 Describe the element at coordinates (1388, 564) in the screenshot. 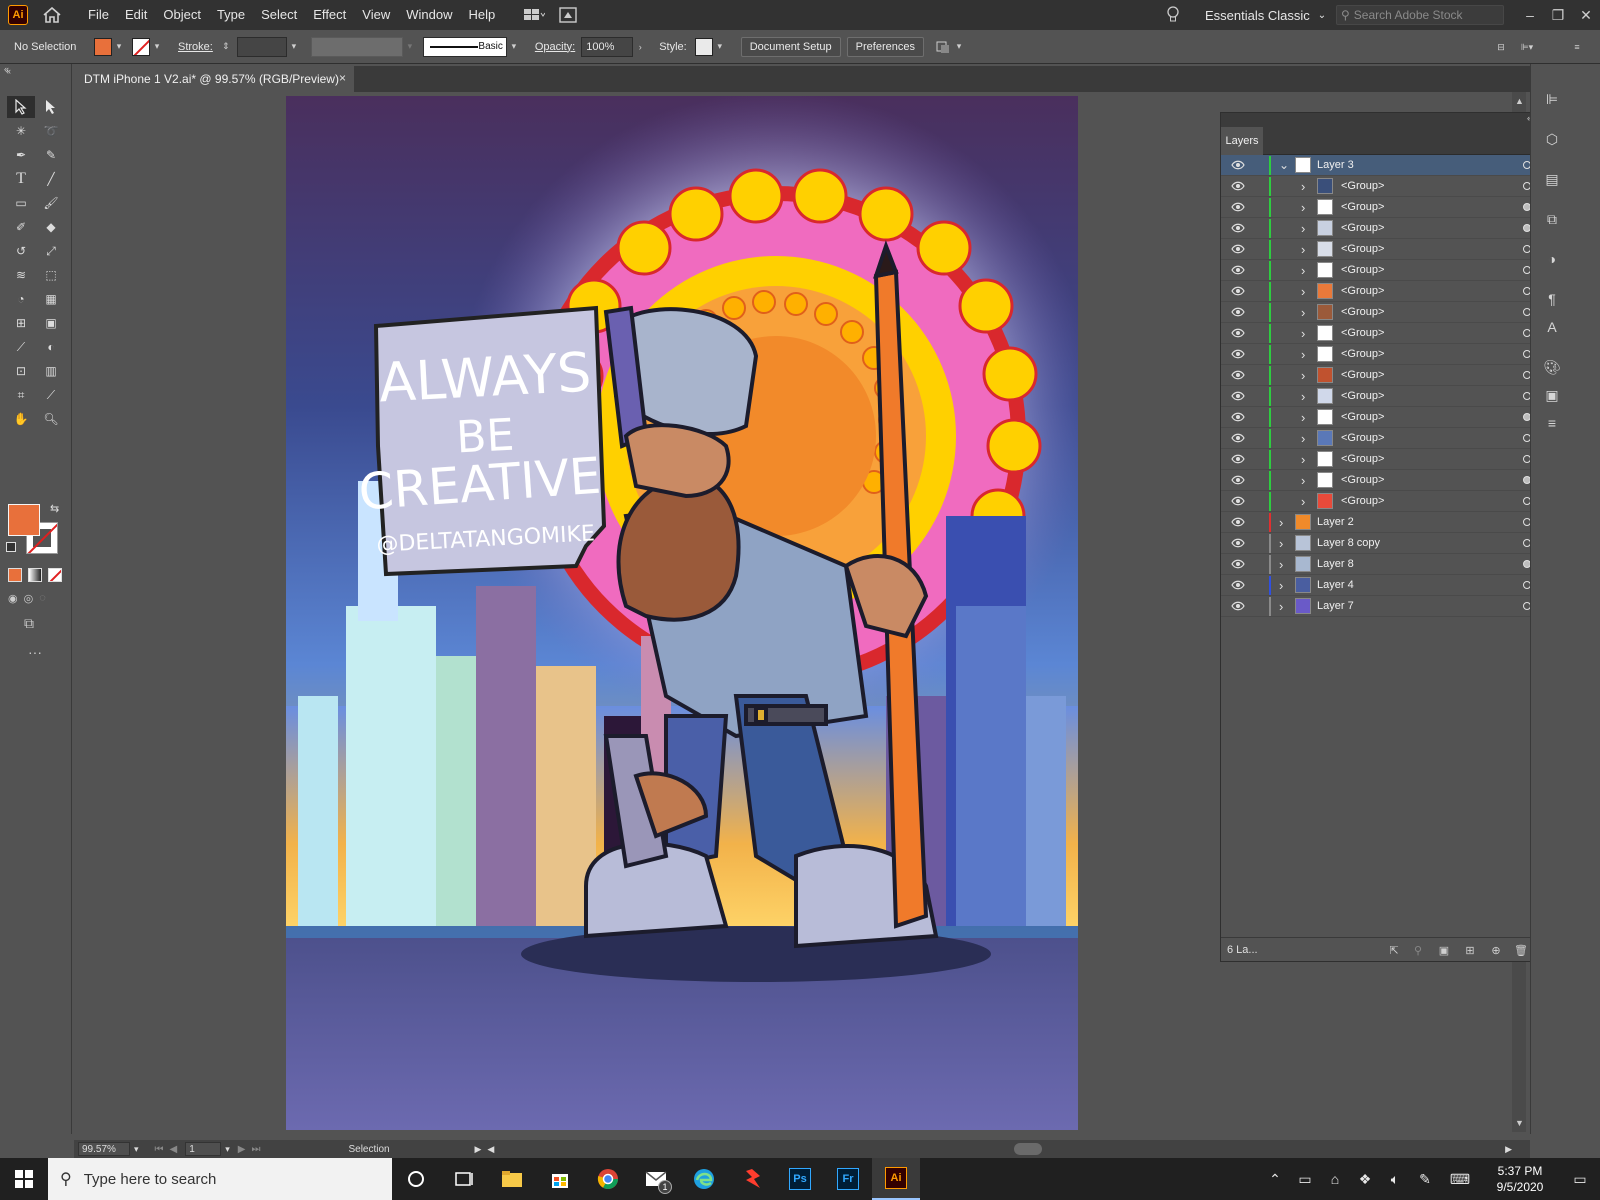

I see `layer-row: › Layer 8` at that location.